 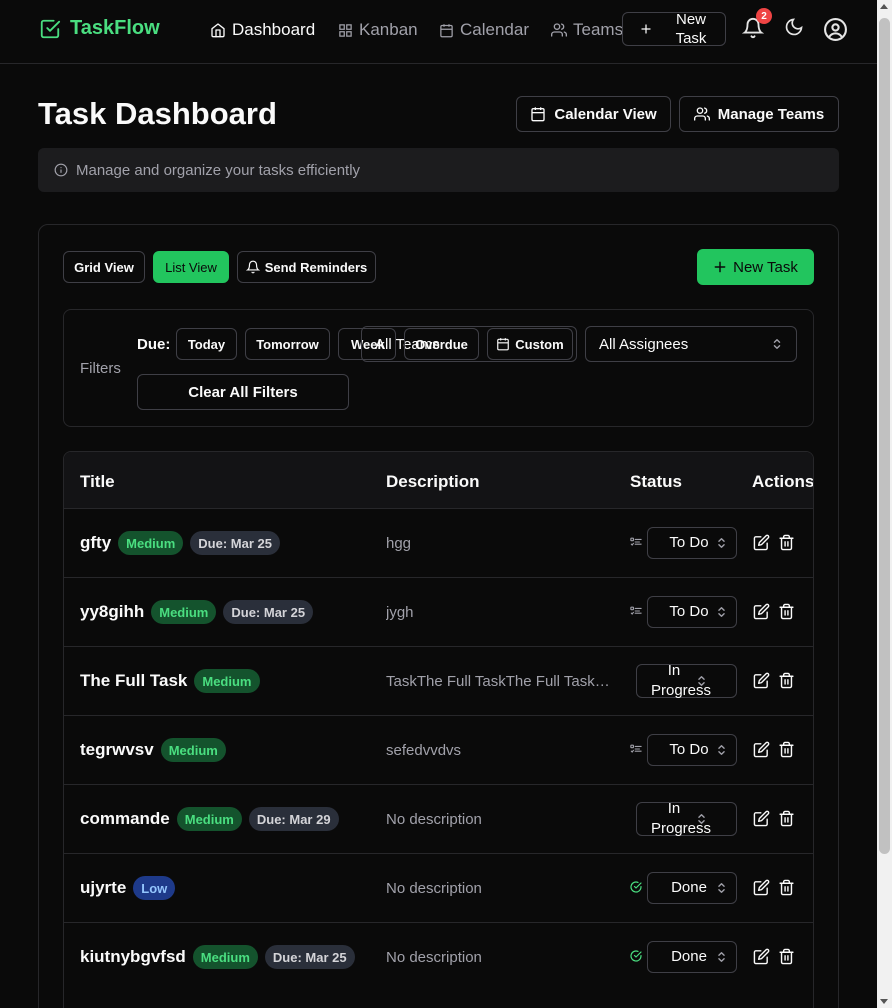 I want to click on table-row: gfty Medium Due: Mar 25 hgg To Do, so click(x=438, y=542).